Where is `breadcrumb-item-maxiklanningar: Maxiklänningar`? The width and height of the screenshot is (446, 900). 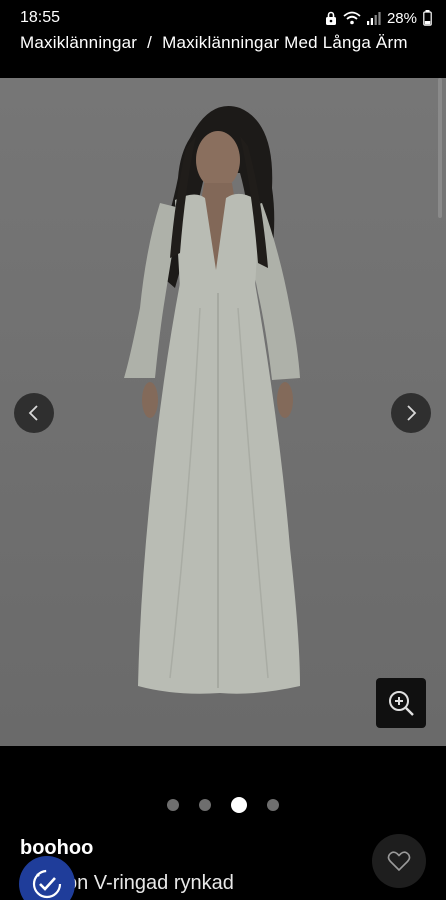
breadcrumb-item-maxiklanningar: Maxiklänningar is located at coordinates (78, 42).